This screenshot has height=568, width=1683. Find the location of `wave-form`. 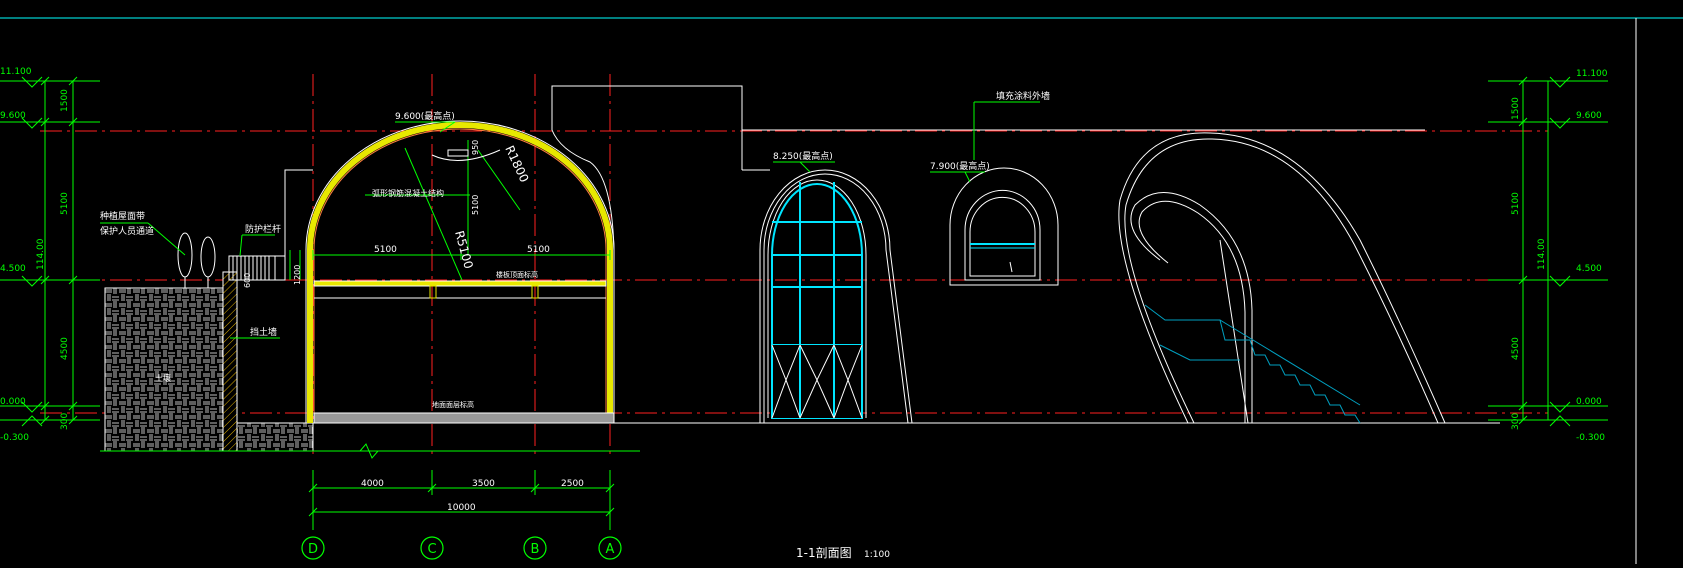

wave-form is located at coordinates (1282, 278).